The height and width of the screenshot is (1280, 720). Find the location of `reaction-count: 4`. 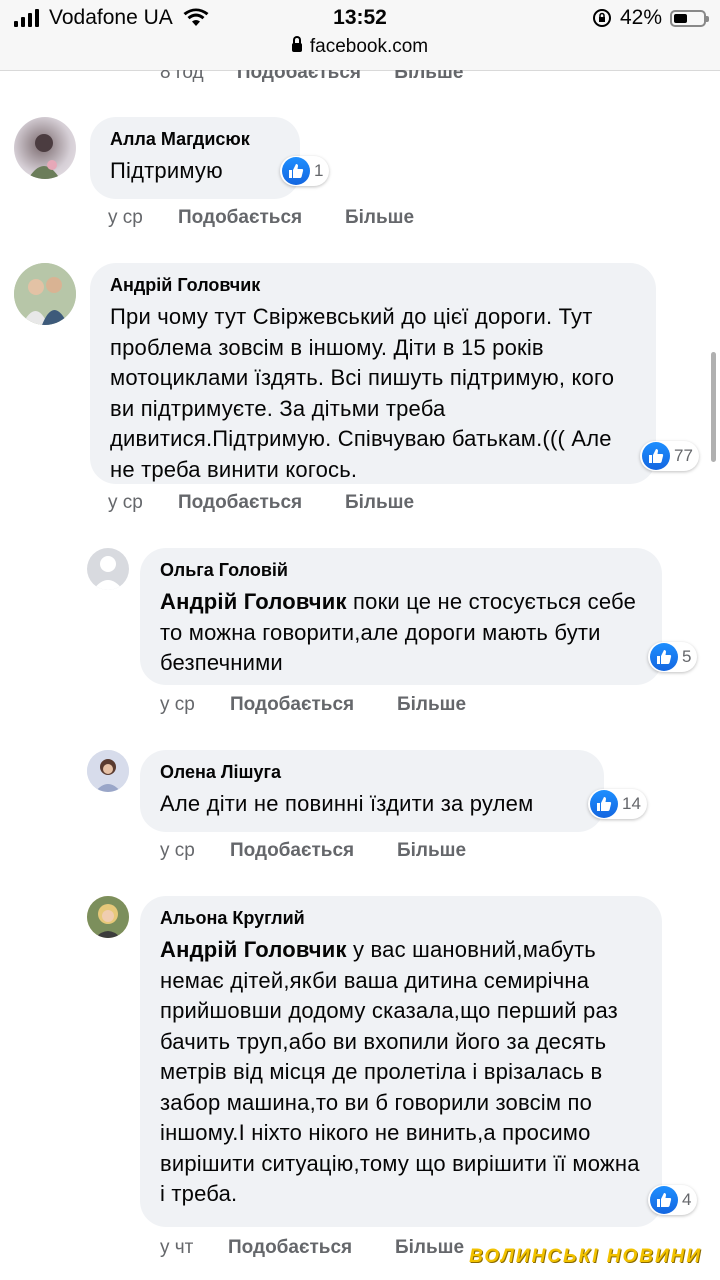

reaction-count: 4 is located at coordinates (673, 1200).